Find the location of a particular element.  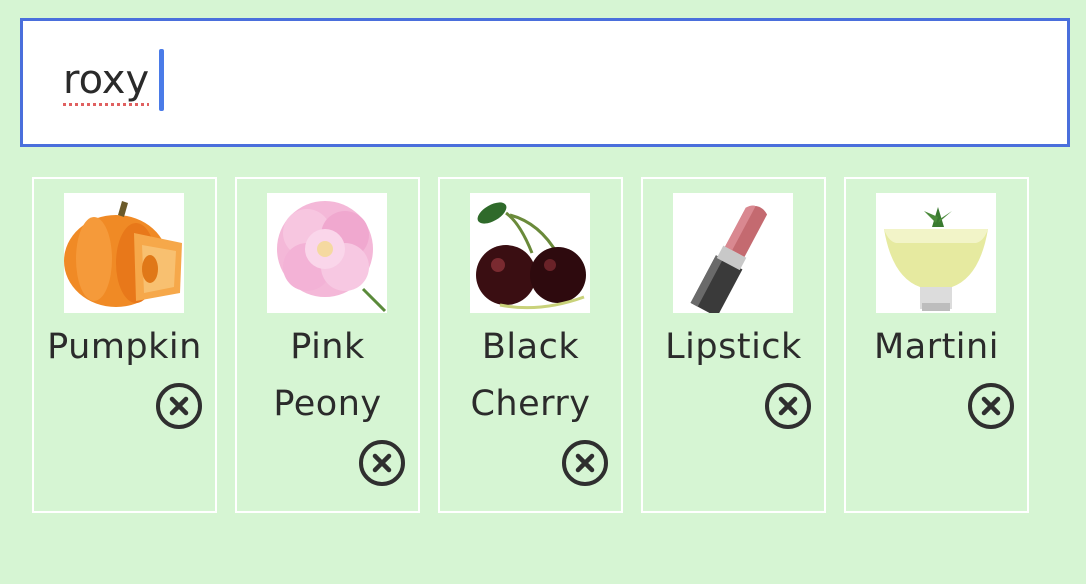

pumpkin-image is located at coordinates (124, 253).